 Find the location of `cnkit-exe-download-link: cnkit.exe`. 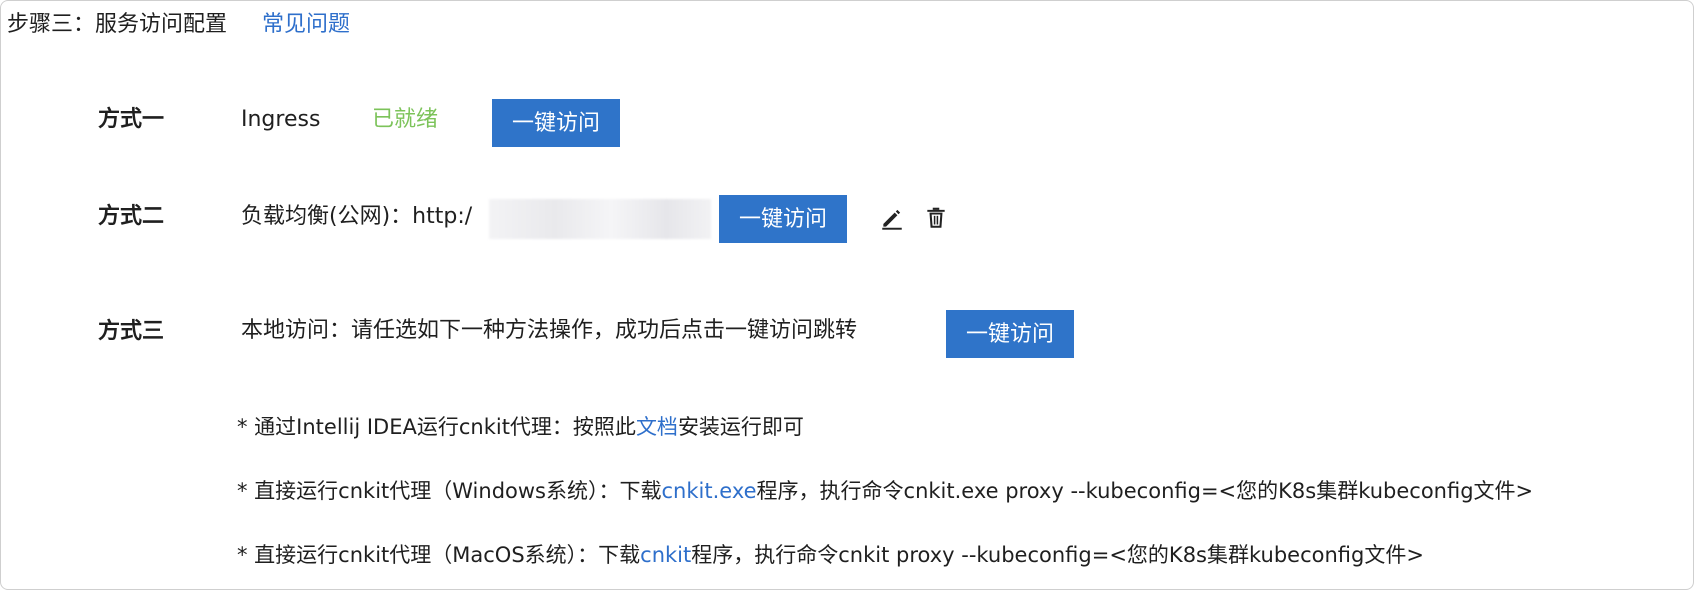

cnkit-exe-download-link: cnkit.exe is located at coordinates (709, 491).